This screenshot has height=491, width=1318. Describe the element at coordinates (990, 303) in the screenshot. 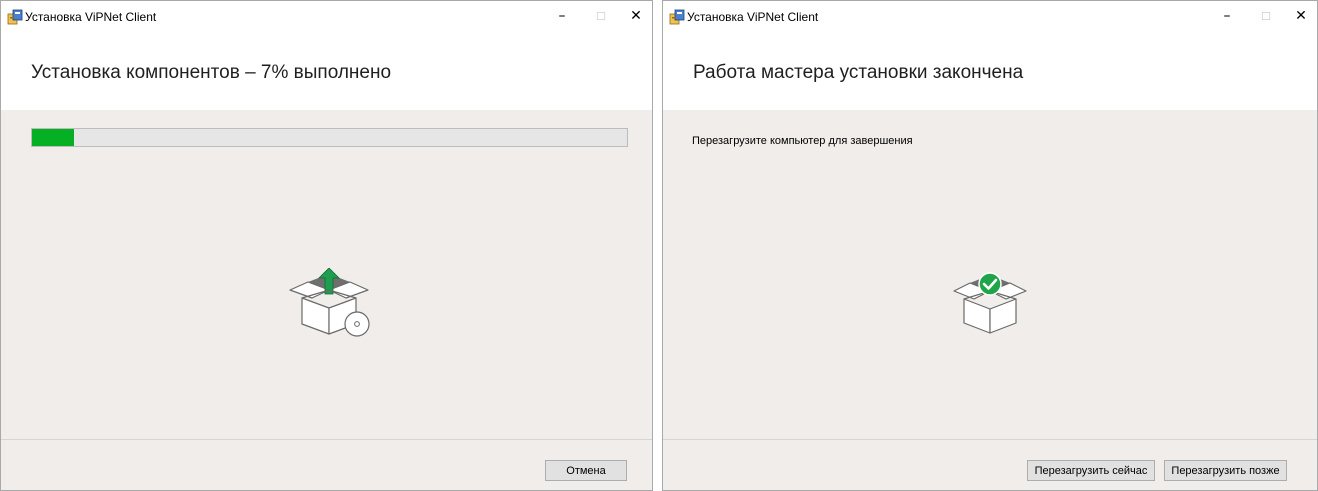

I see `package-complete-icon` at that location.